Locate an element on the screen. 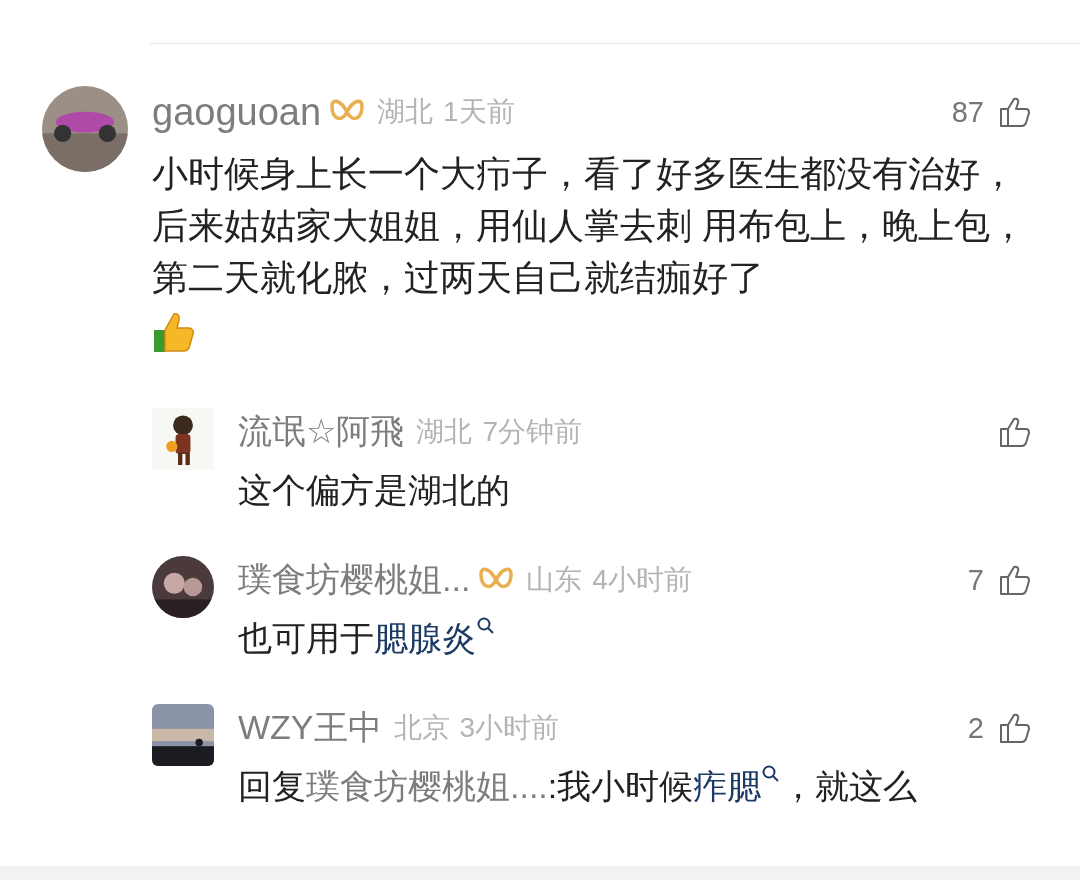  like-count: 2 is located at coordinates (975, 728).